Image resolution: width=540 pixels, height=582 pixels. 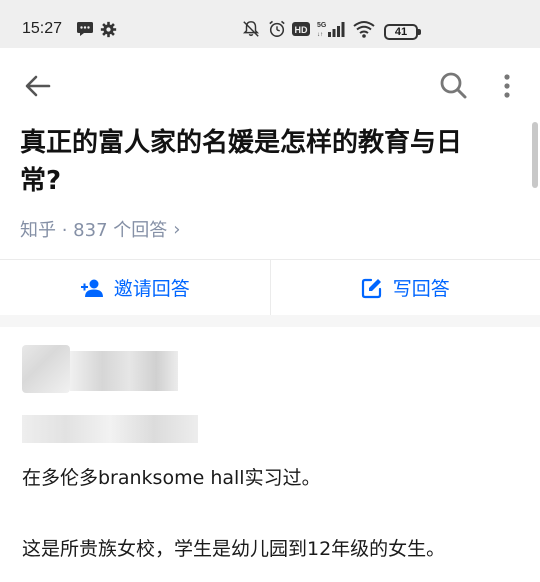 What do you see at coordinates (110, 429) in the screenshot?
I see `author-bio-blurred` at bounding box center [110, 429].